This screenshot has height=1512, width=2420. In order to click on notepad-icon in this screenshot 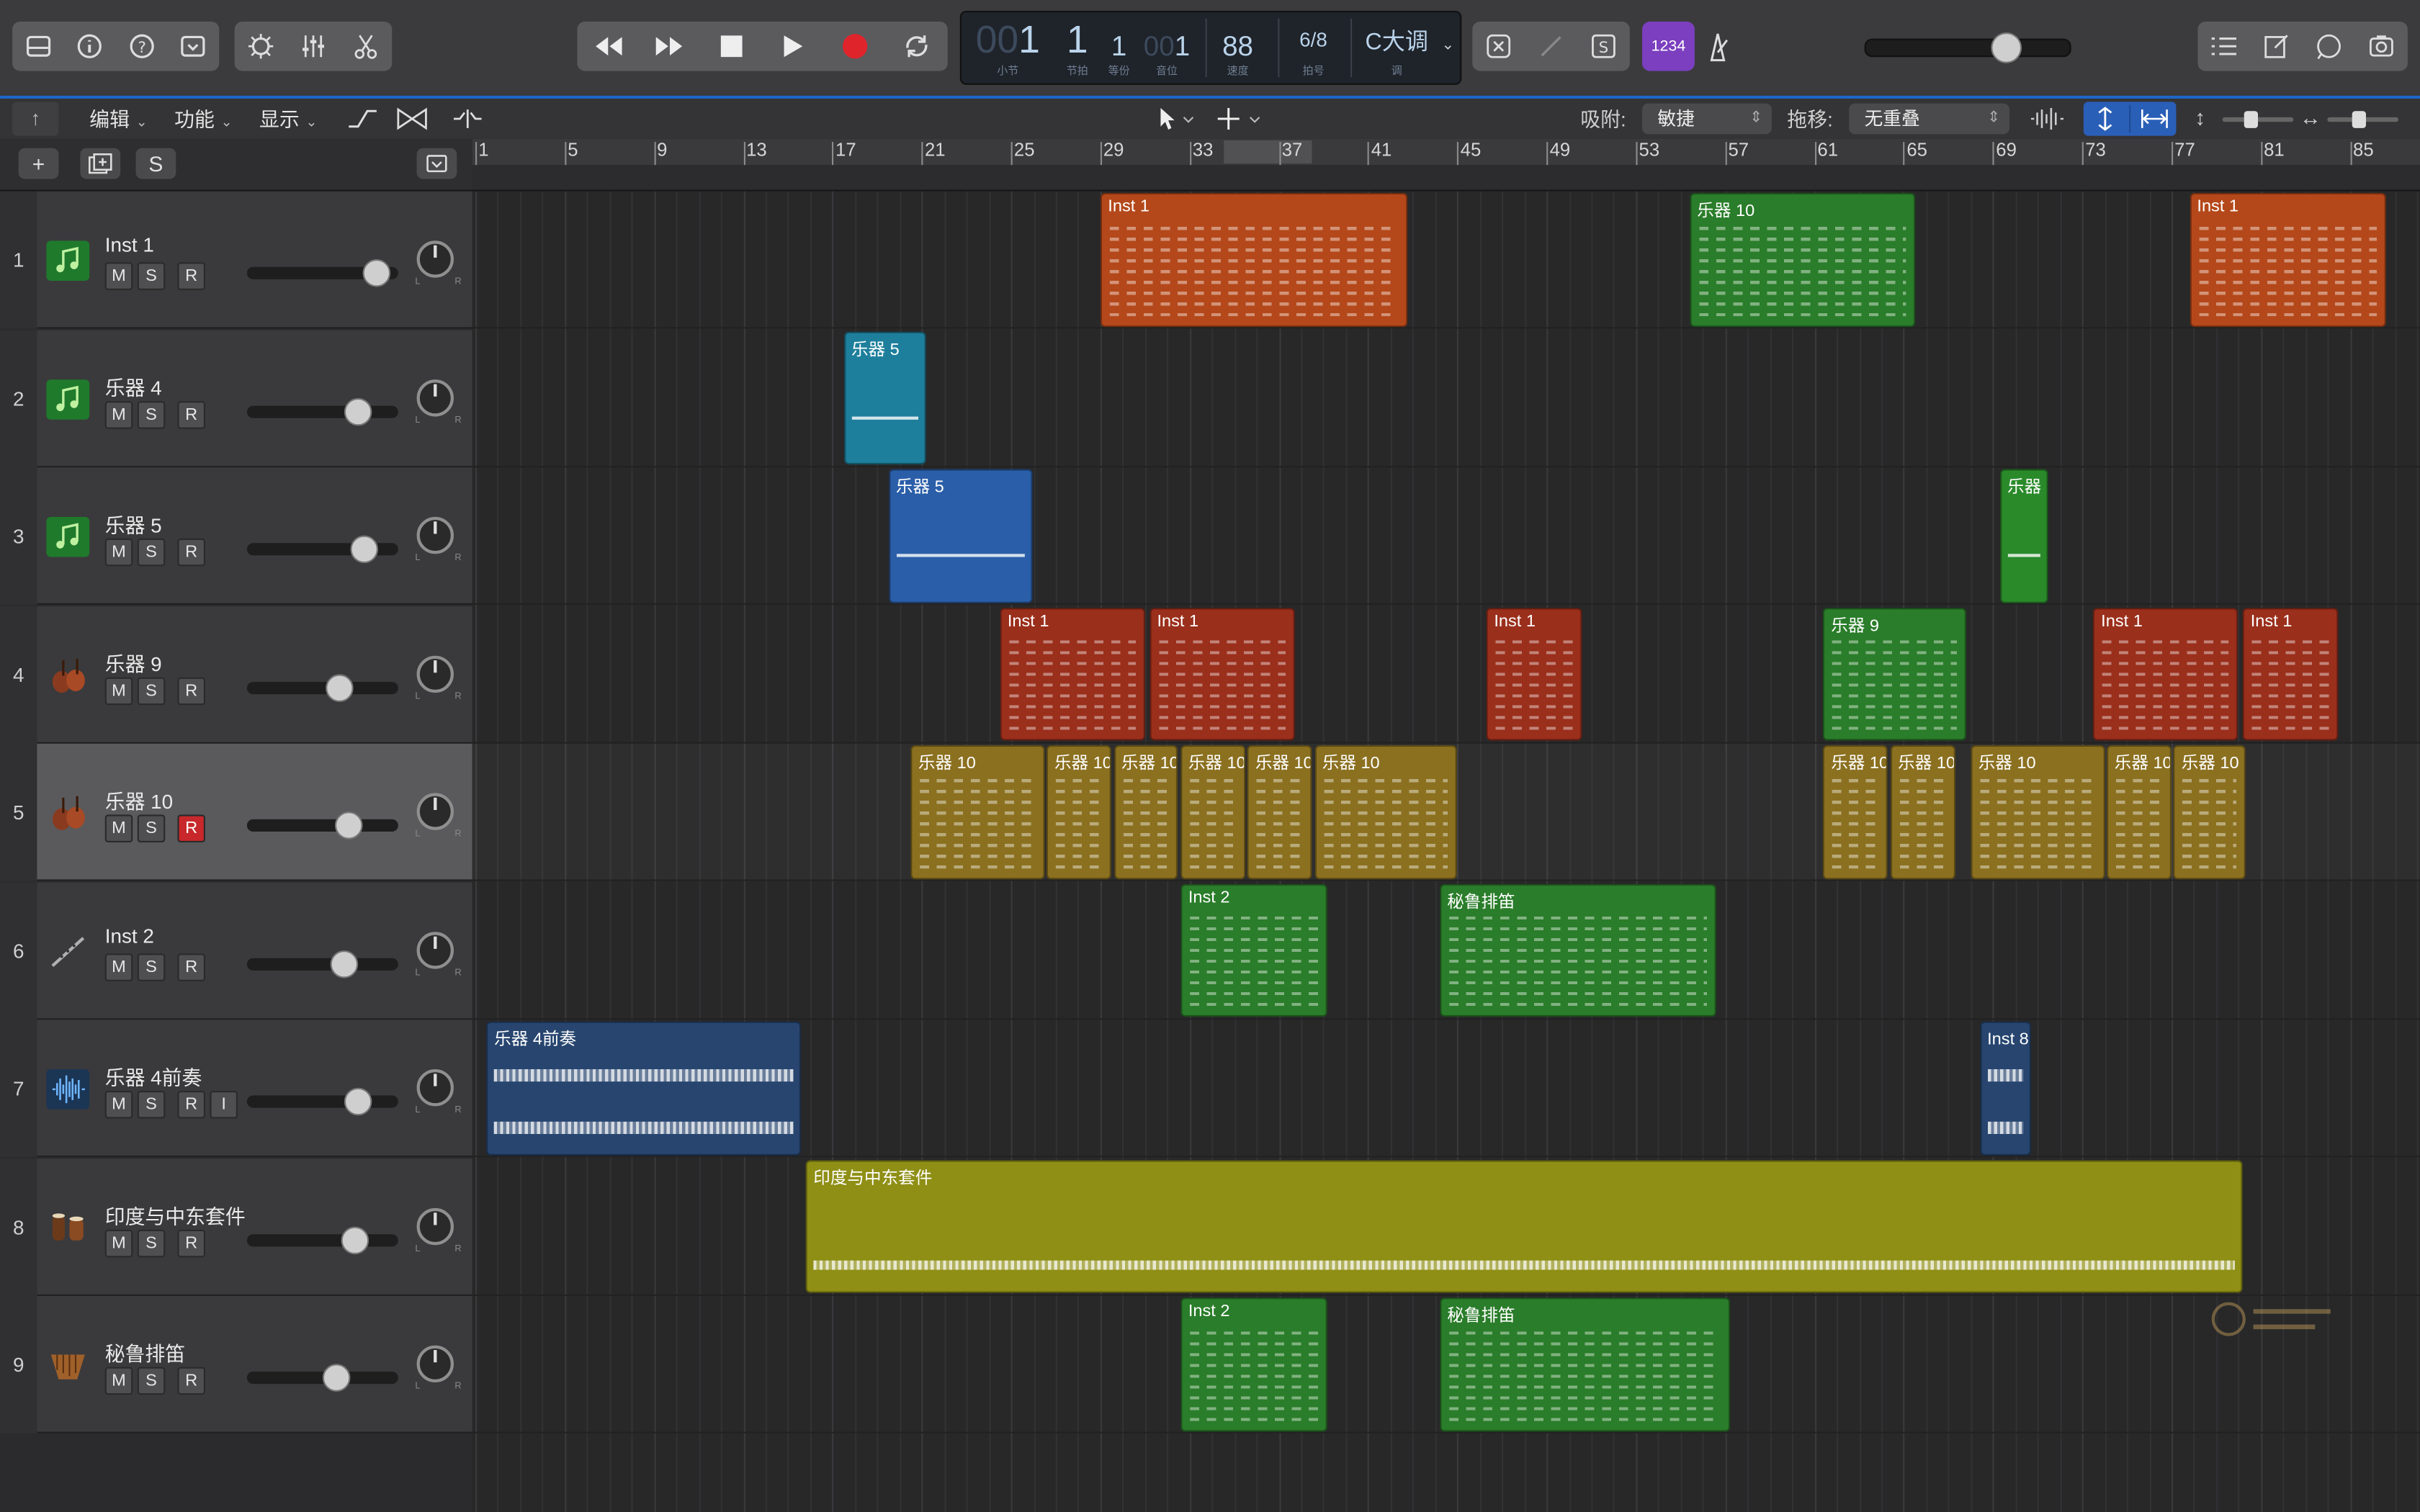, I will do `click(2276, 46)`.